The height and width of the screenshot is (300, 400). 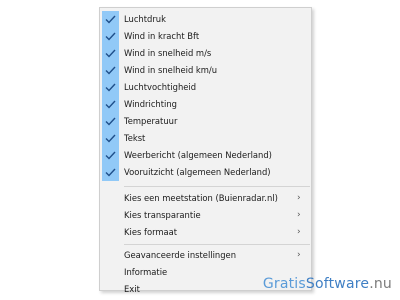 I want to click on menu-item-windrichting: Windrichting, so click(x=205, y=104).